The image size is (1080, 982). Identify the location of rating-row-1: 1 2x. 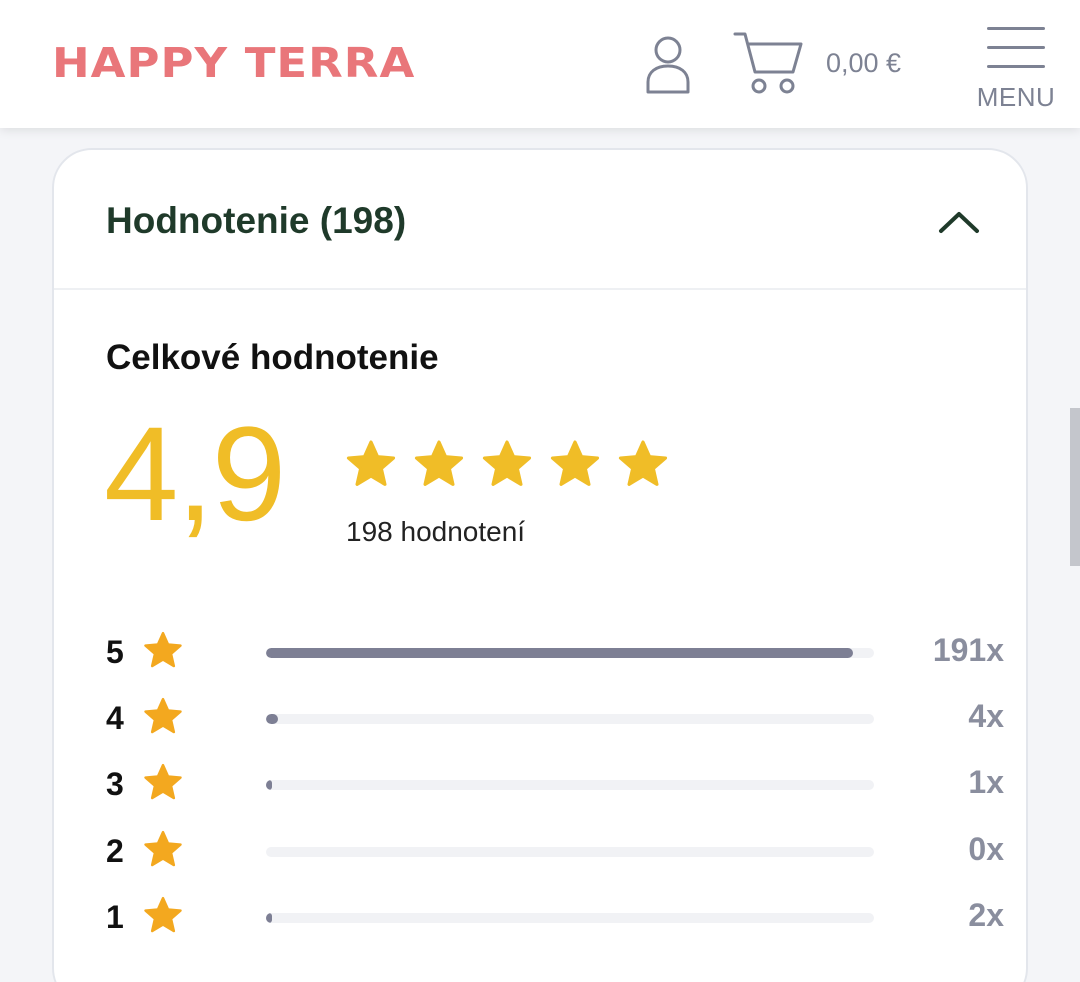
(554, 917).